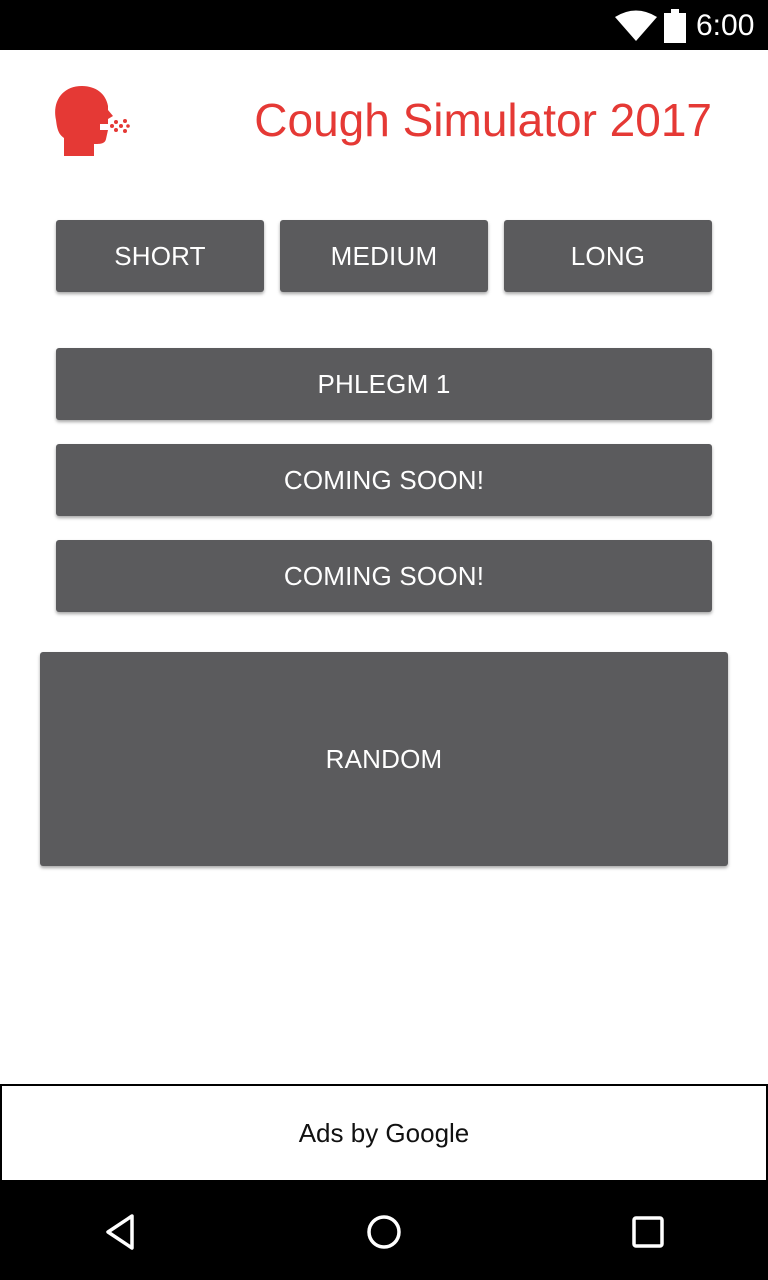 The width and height of the screenshot is (768, 1280). What do you see at coordinates (384, 384) in the screenshot?
I see `phlegm-1-button: PHLEGM 1` at bounding box center [384, 384].